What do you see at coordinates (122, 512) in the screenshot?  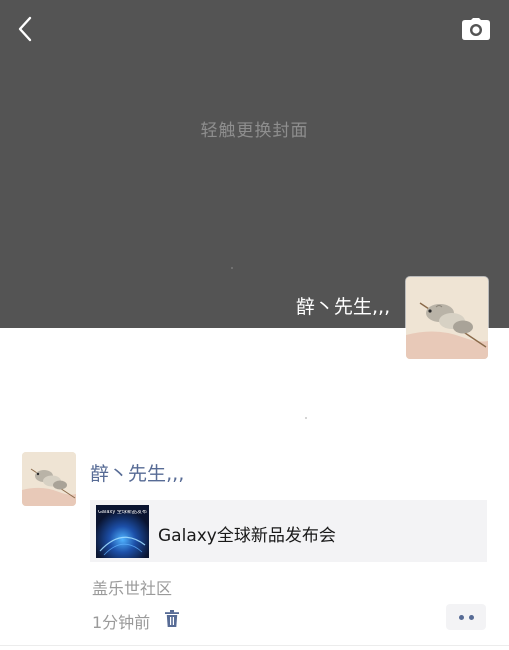 I see `thumbnail-caption: Galaxy 全球新品发布会` at bounding box center [122, 512].